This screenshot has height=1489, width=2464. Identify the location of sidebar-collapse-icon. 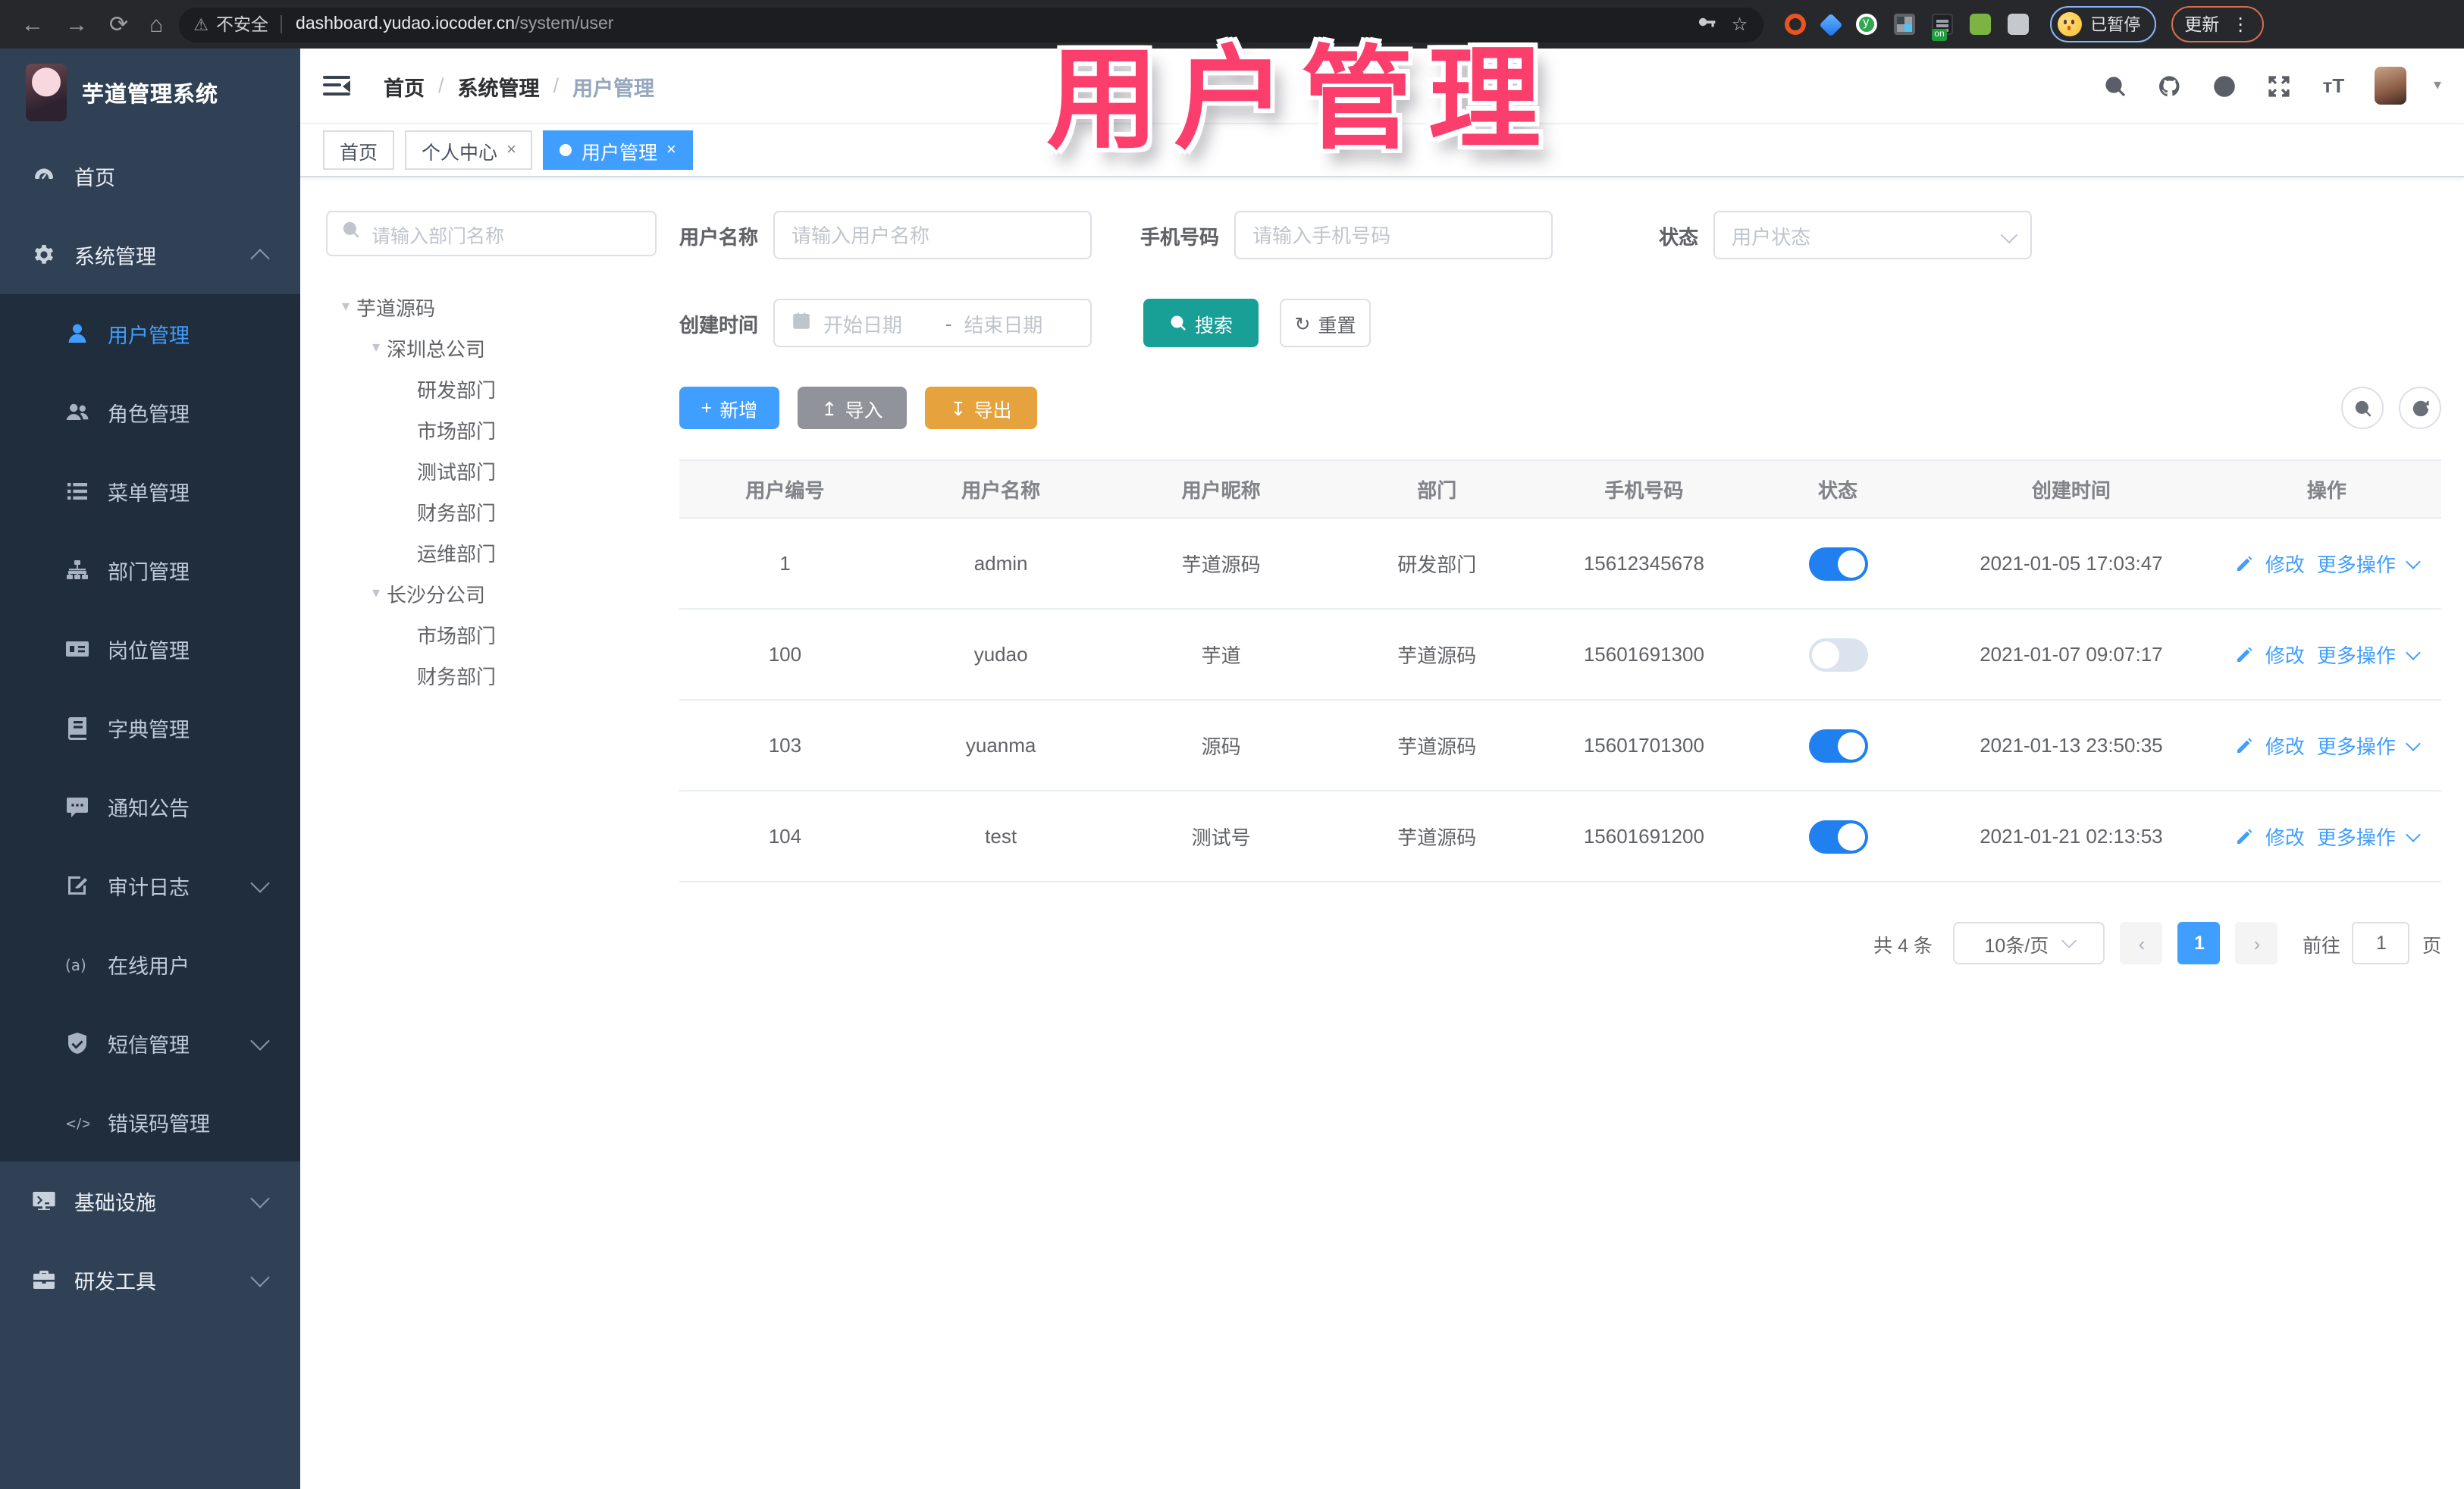
(336, 85).